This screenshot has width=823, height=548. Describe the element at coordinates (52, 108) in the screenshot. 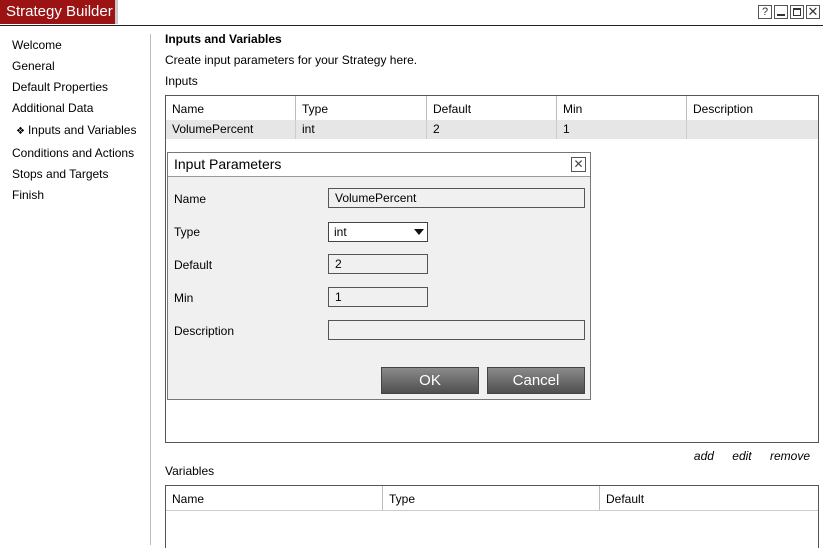

I see `nav-item-additional-data: Additional Data` at that location.